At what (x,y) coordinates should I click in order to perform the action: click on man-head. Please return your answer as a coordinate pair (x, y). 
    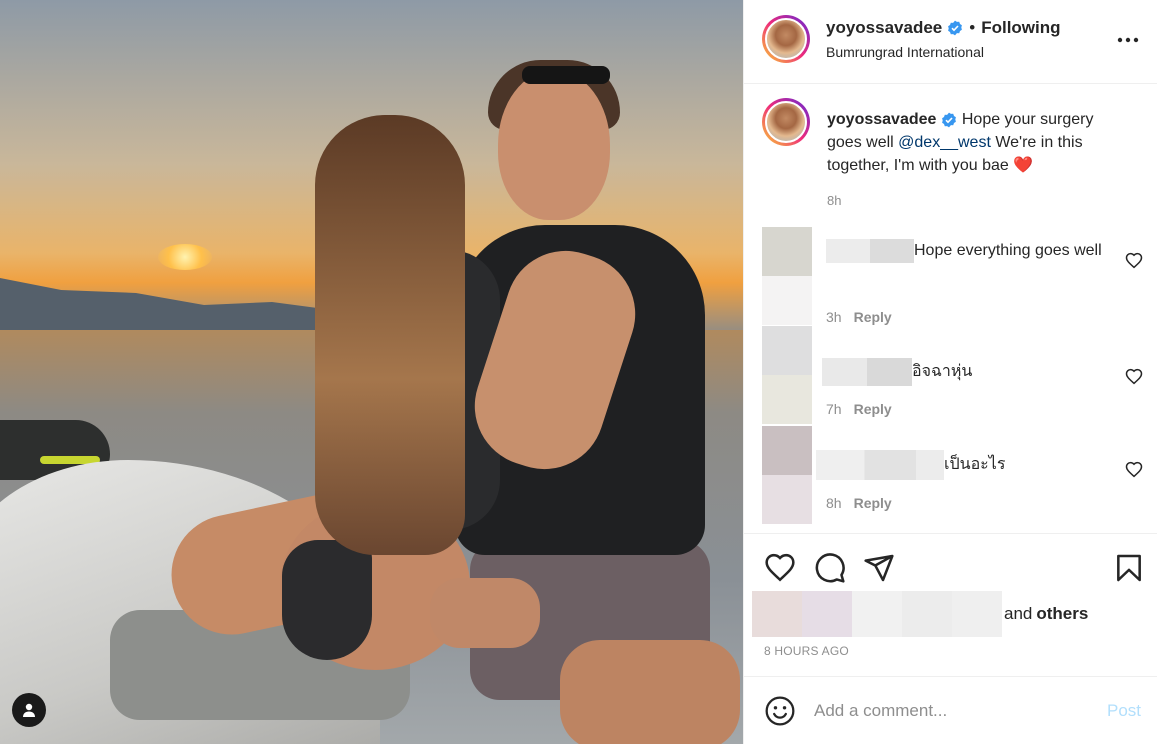
    Looking at the image, I should click on (554, 145).